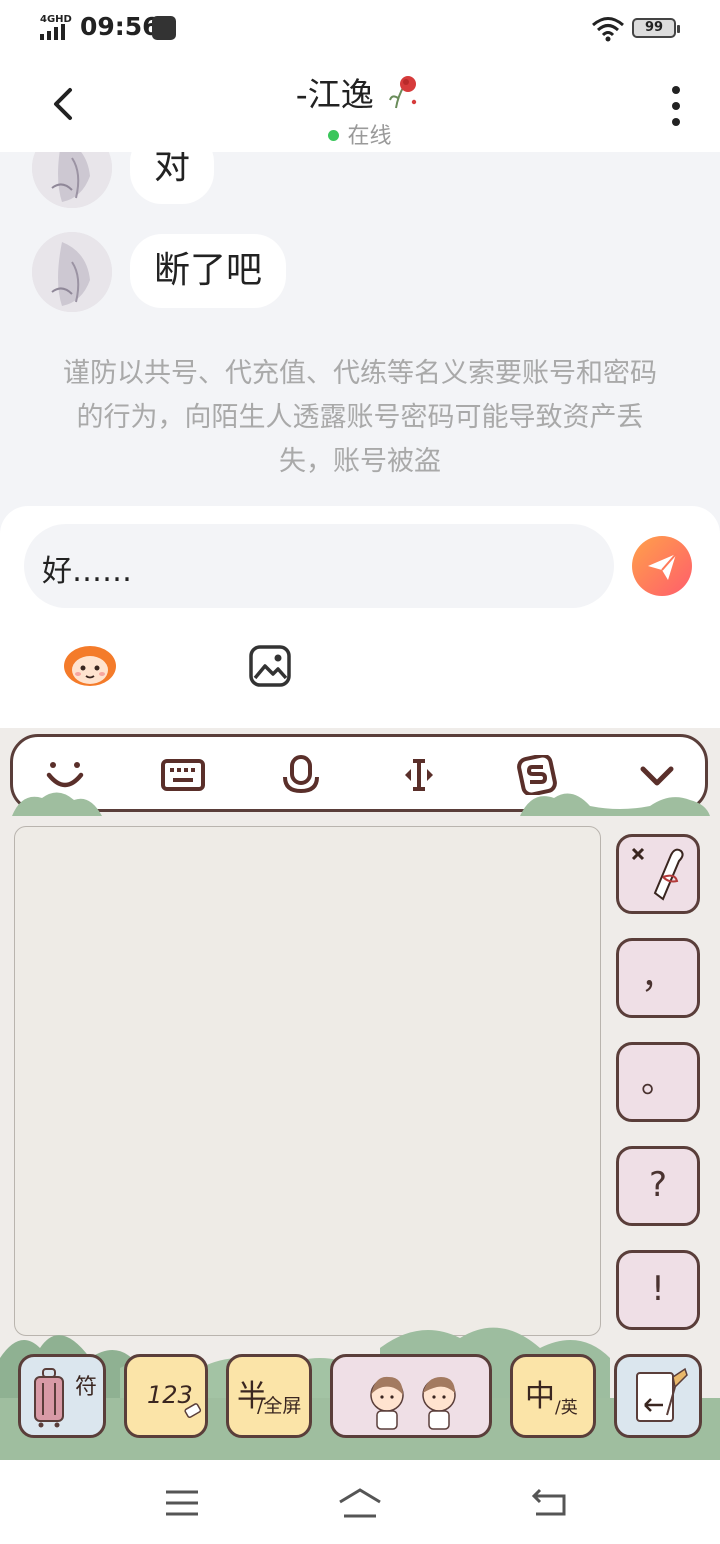 This screenshot has height=1544, width=720. Describe the element at coordinates (166, 1396) in the screenshot. I see `numeric-key: 123` at that location.